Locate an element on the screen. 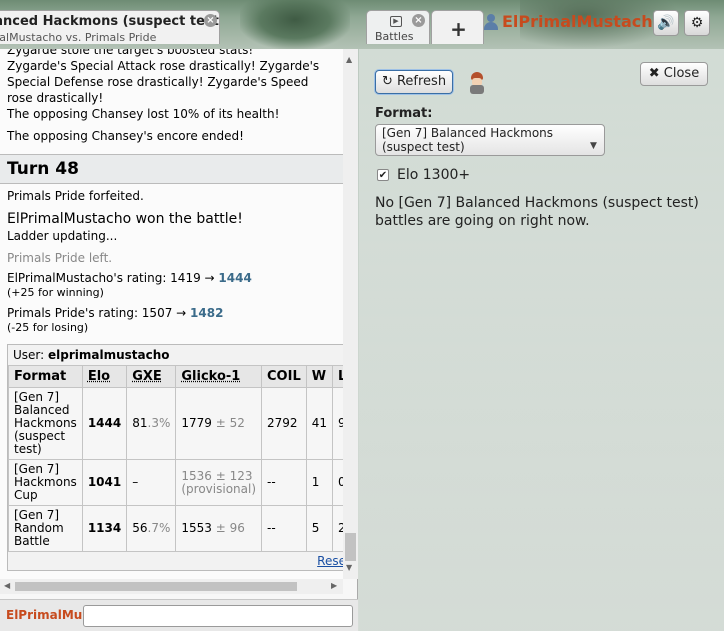  col-format: Format is located at coordinates (45, 376).